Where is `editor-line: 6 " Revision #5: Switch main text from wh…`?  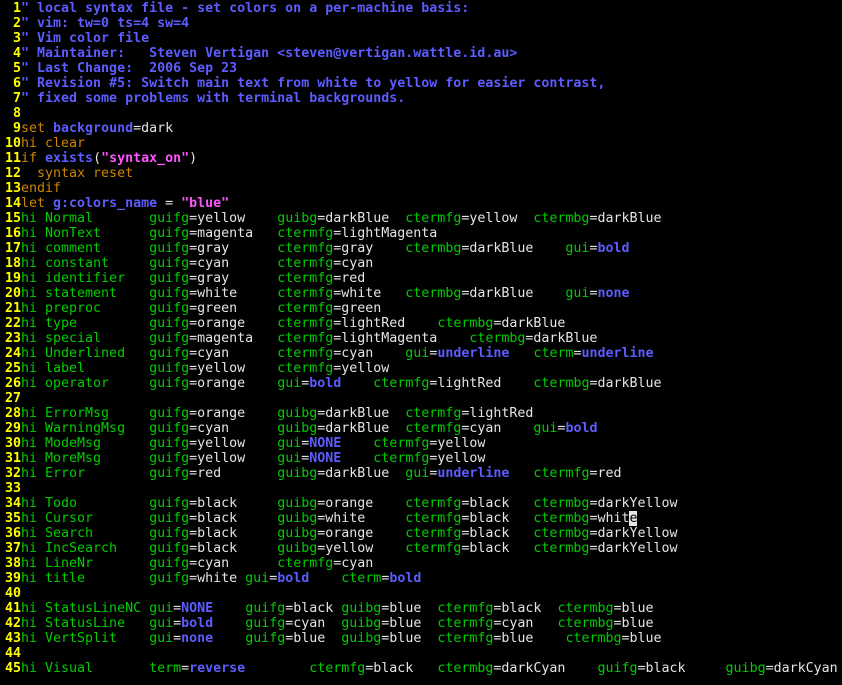
editor-line: 6 " Revision #5: Switch main text from wh… is located at coordinates (421, 83).